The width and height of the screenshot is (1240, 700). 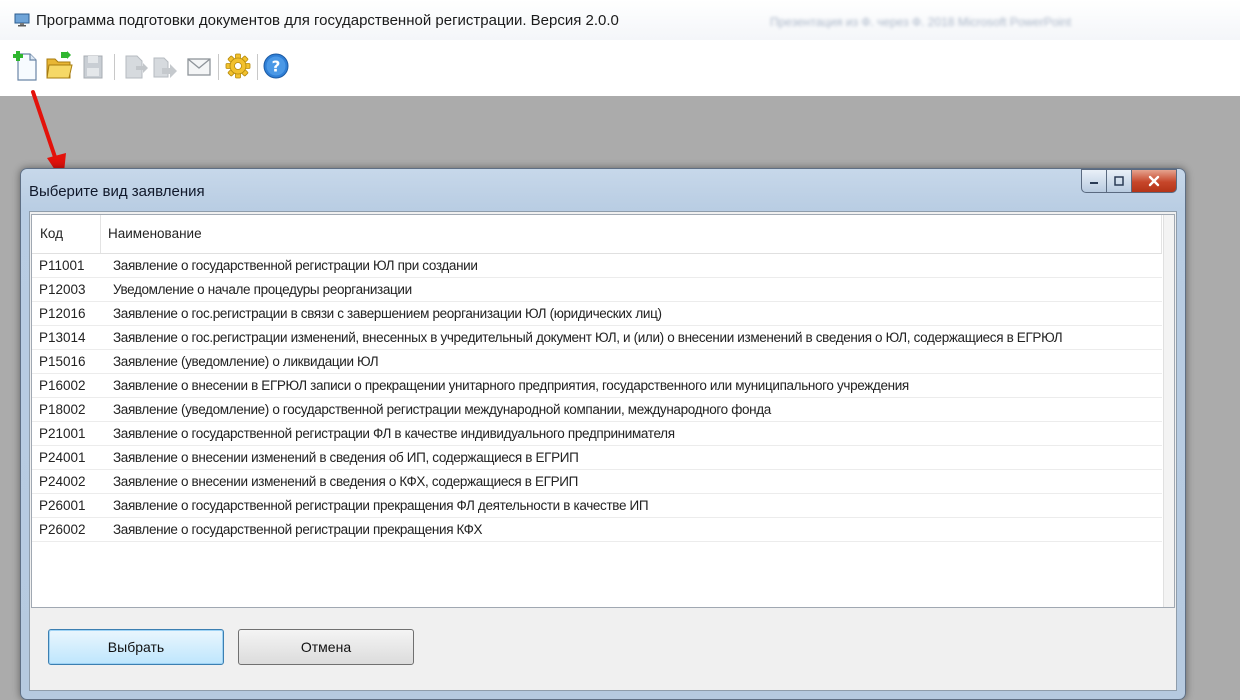 I want to click on export-button, so click(x=135, y=65).